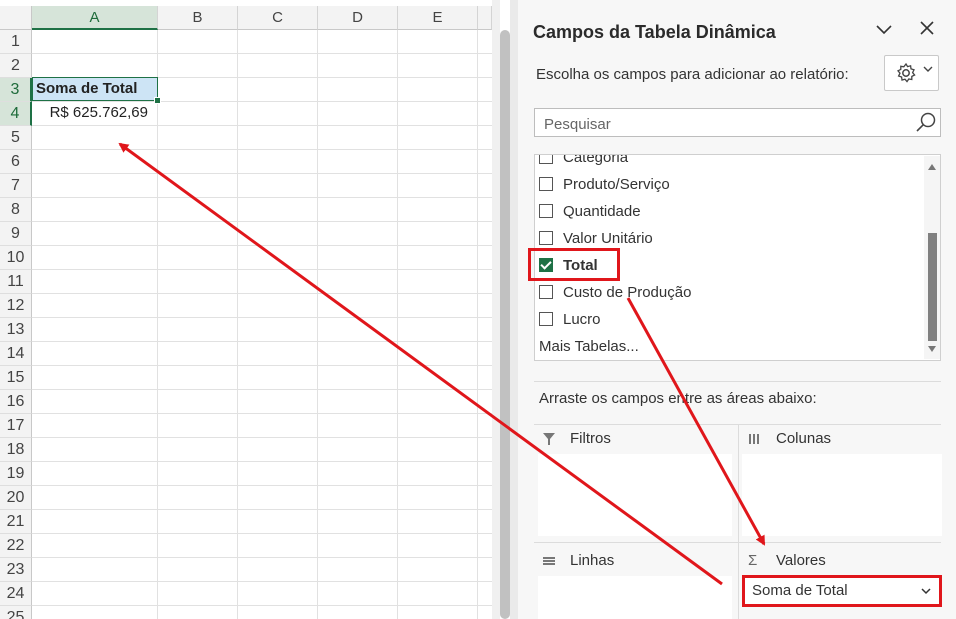 This screenshot has width=956, height=619. I want to click on row-header: 13, so click(16, 330).